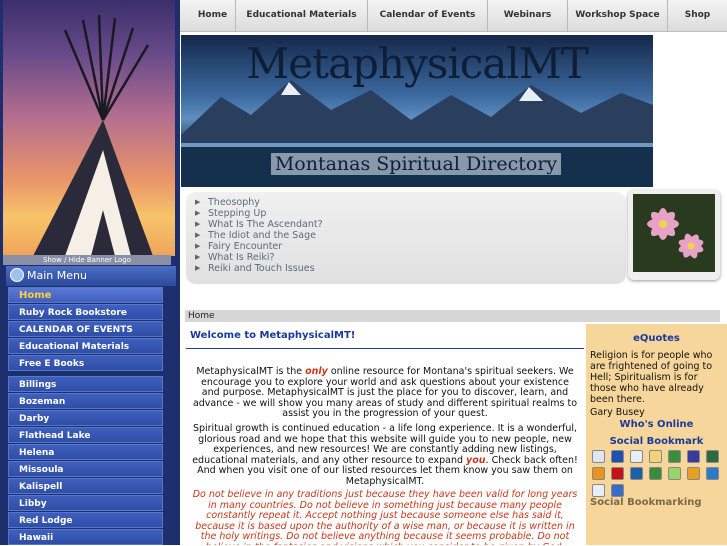  What do you see at coordinates (255, 235) in the screenshot?
I see `article-link-idiot-sage: ▶ The Idiot and the Sage` at bounding box center [255, 235].